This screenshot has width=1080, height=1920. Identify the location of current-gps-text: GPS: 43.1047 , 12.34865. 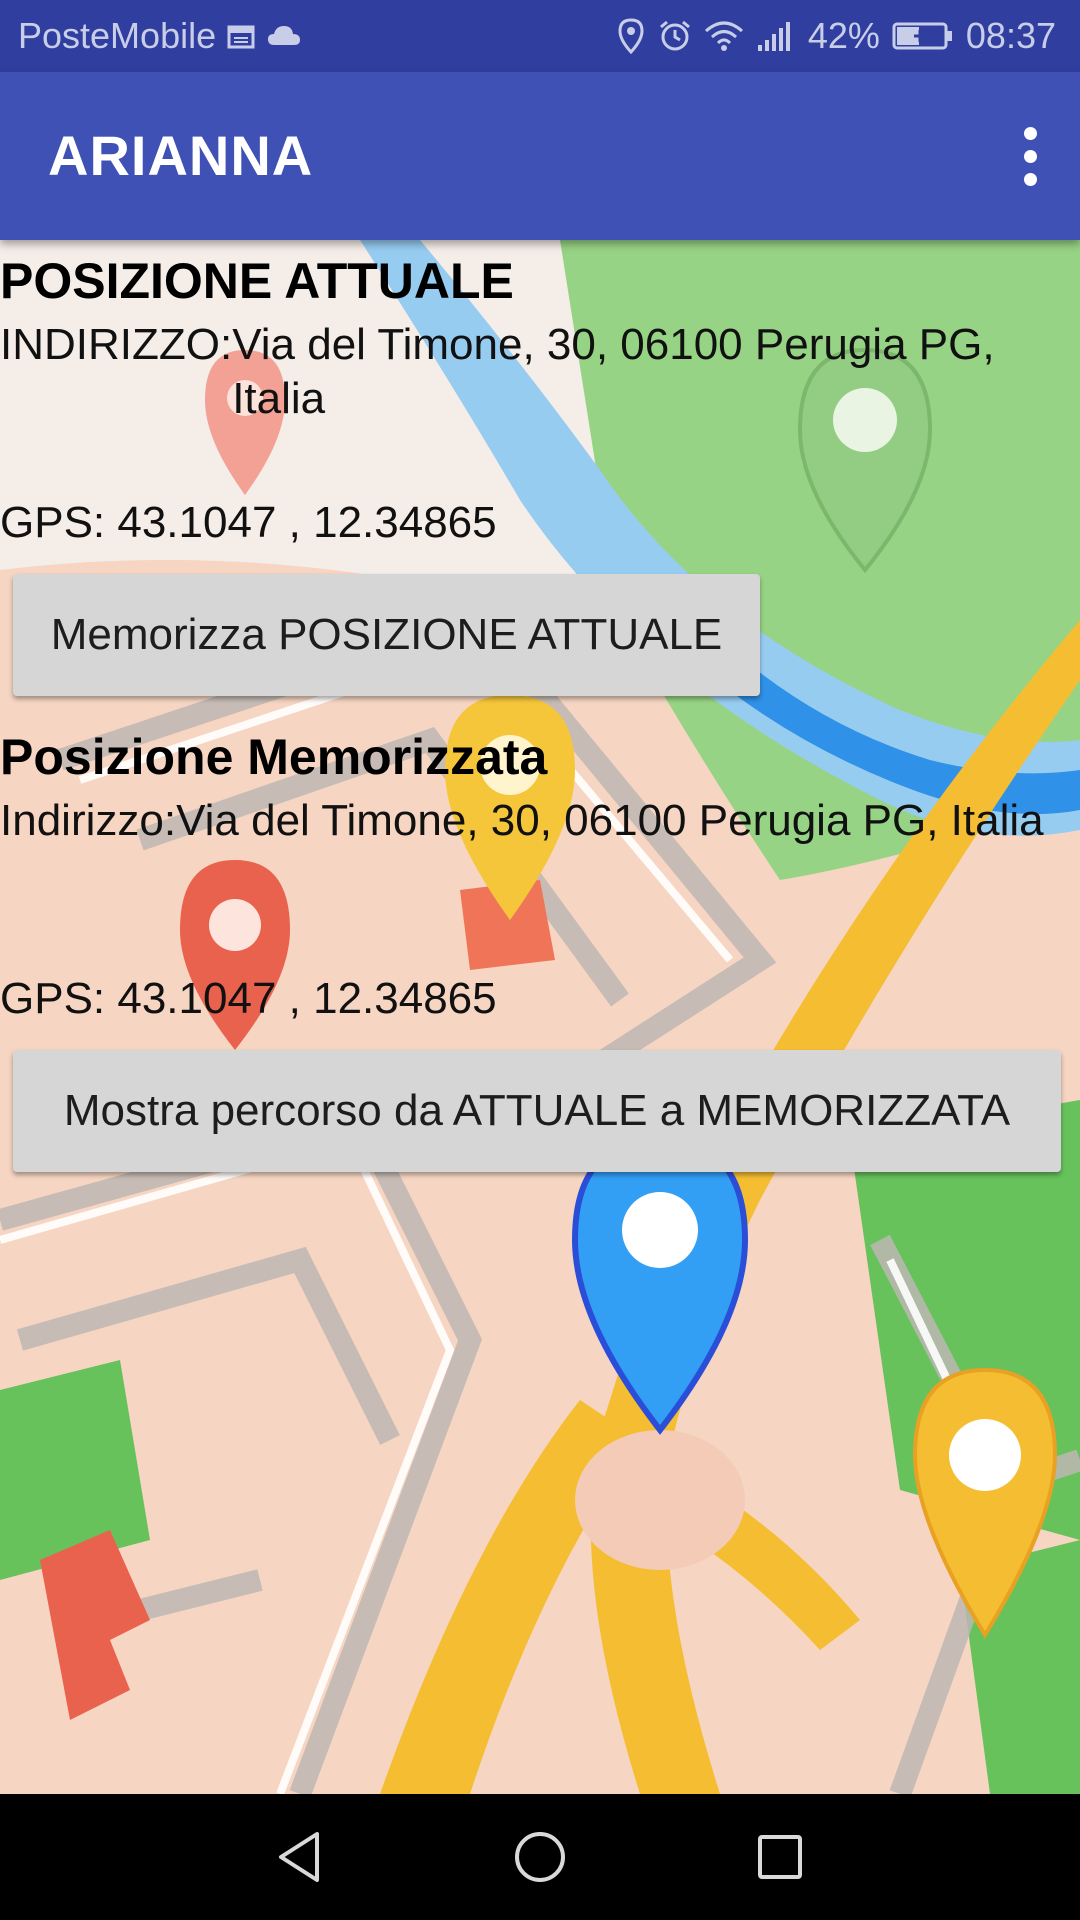
(248, 522).